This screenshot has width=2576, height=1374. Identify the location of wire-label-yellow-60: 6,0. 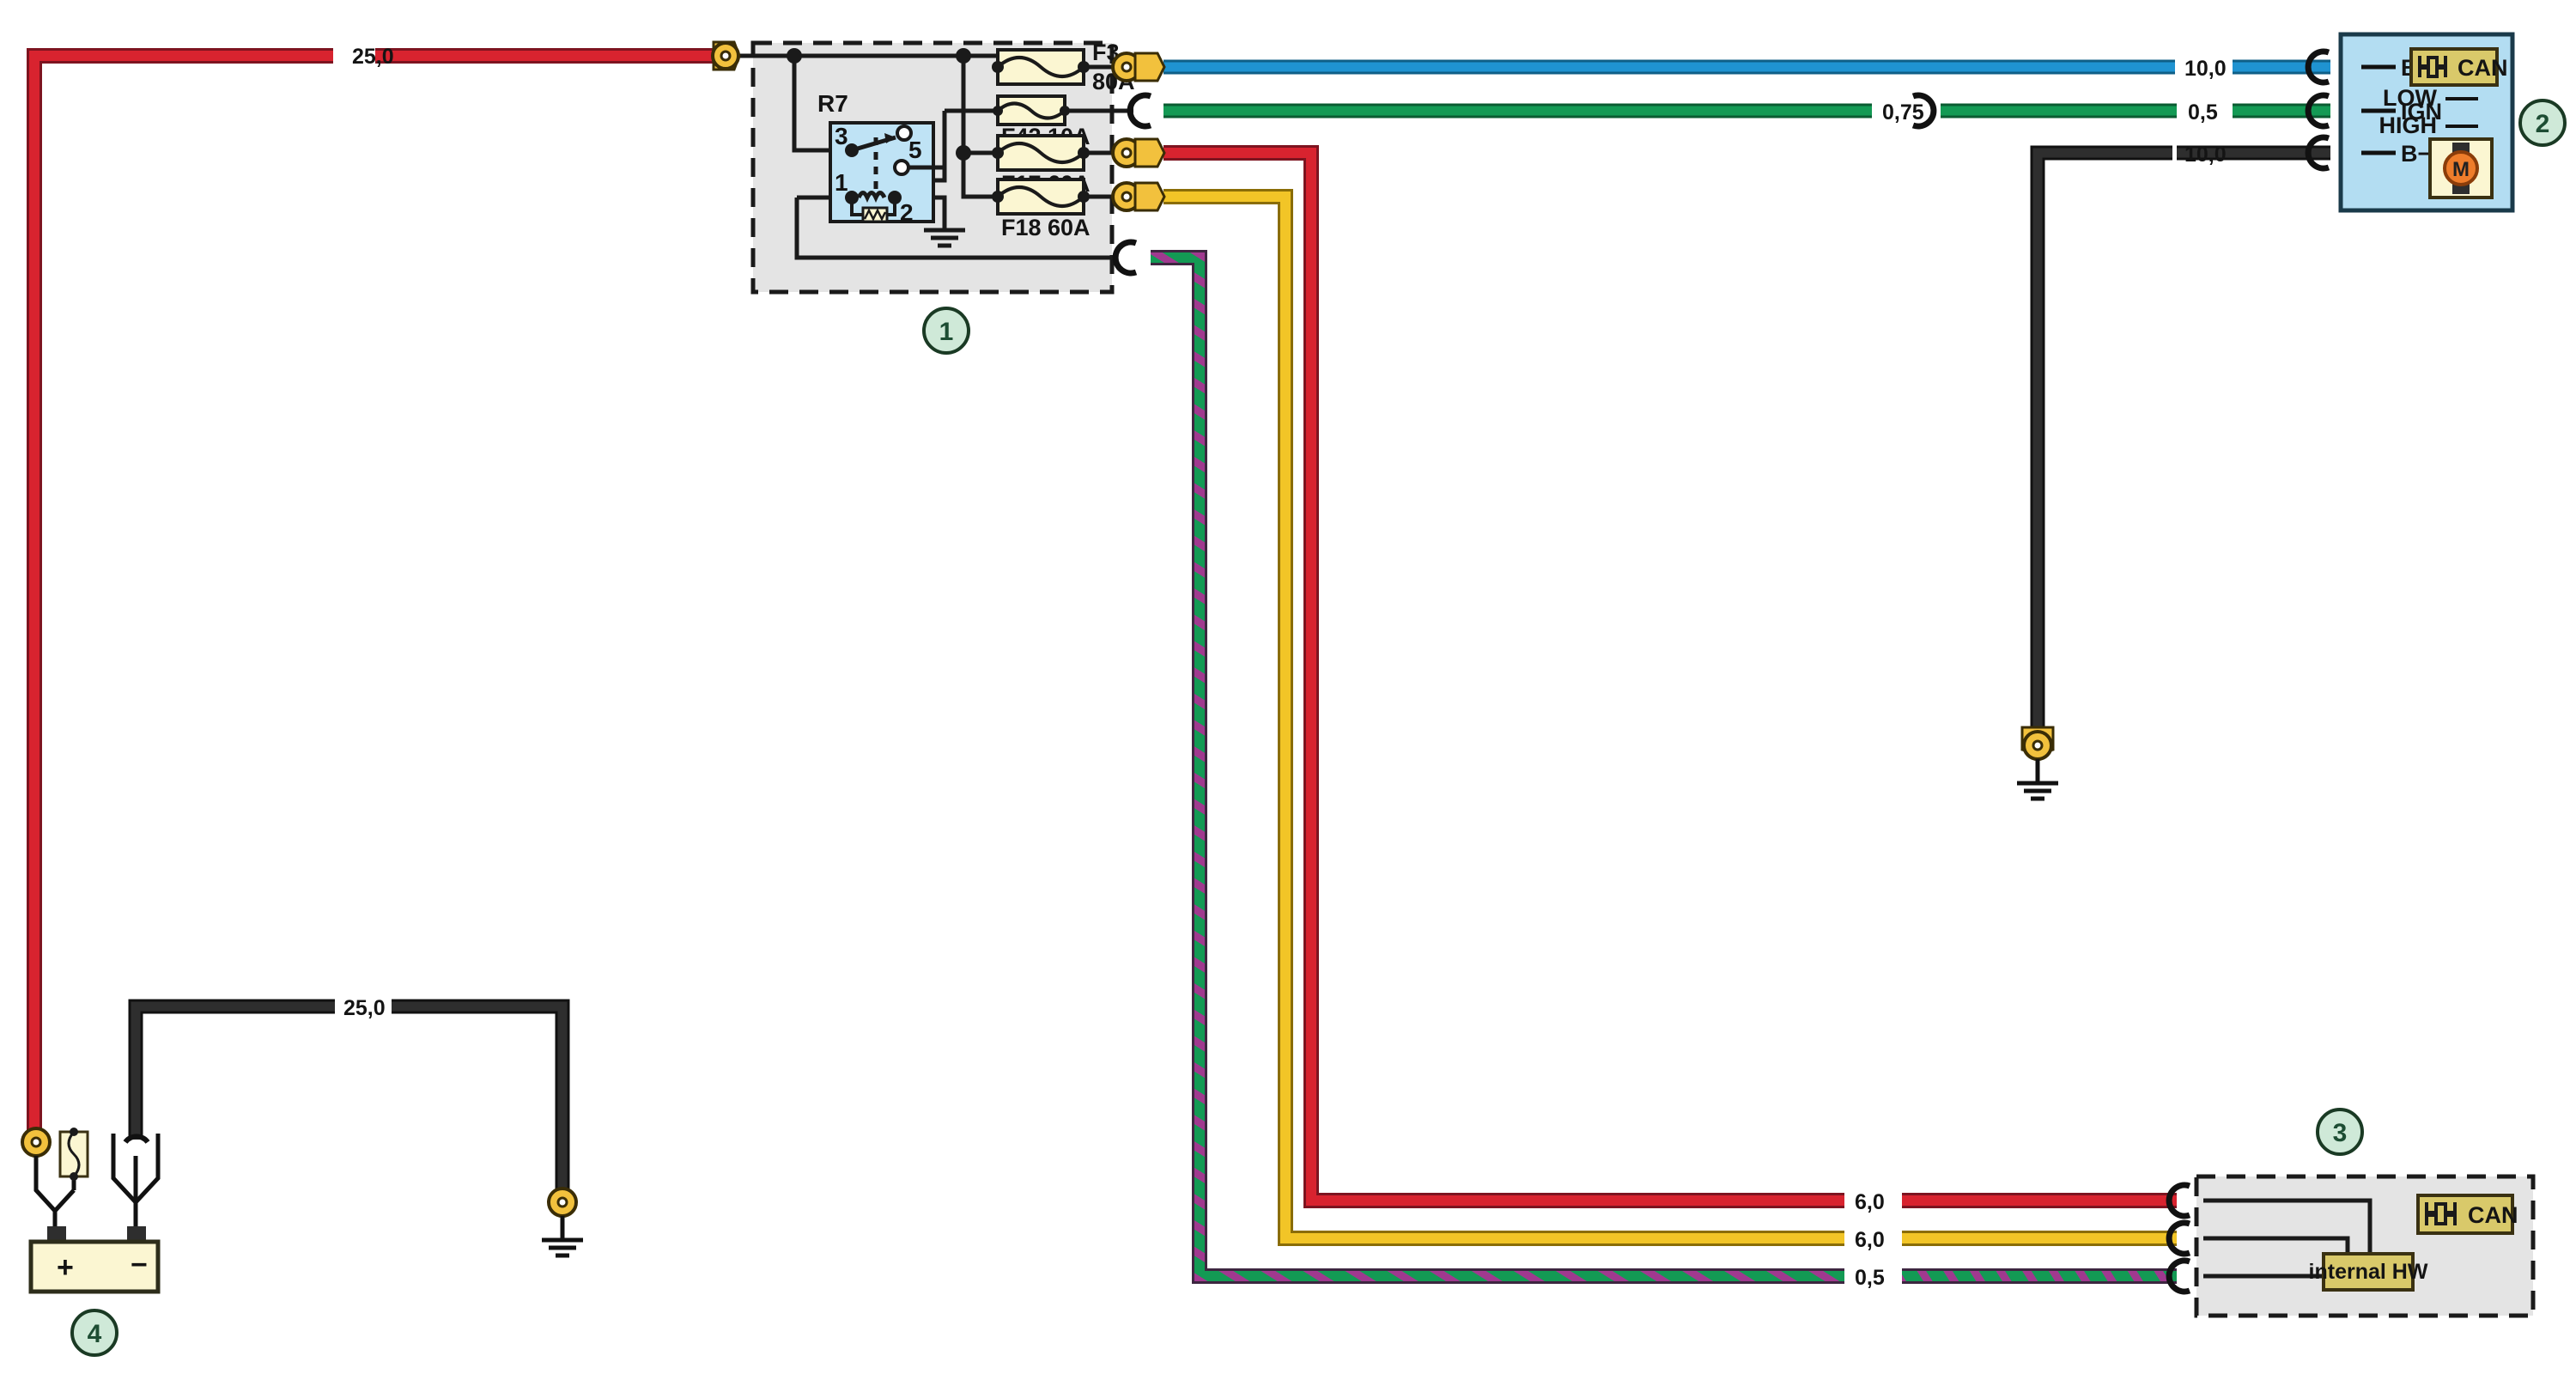
(1870, 1240).